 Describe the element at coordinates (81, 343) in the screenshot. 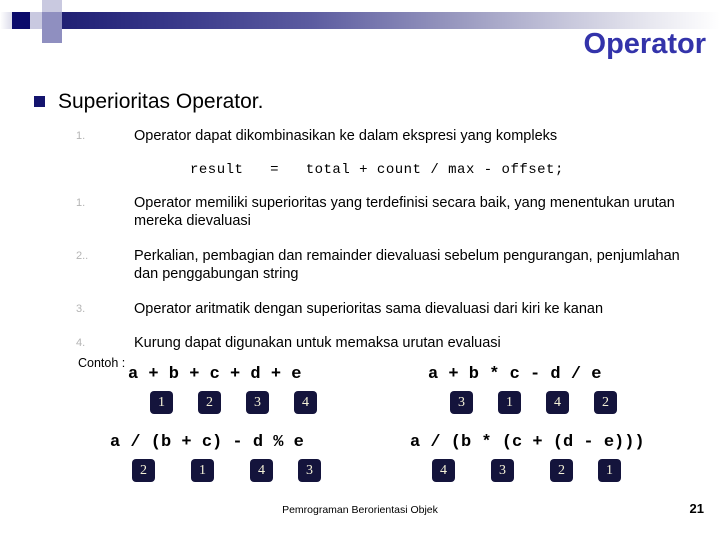

I see `list-item-number: 4.` at that location.